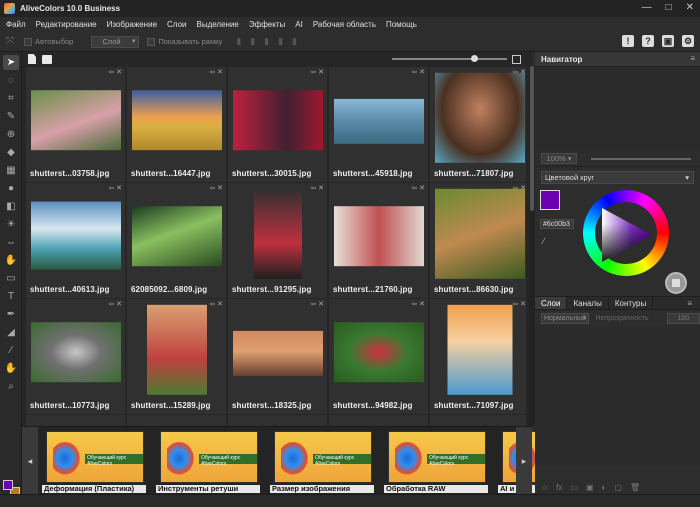 The width and height of the screenshot is (700, 507). I want to click on thumbnail-item: ⇦ ✕ 62085092...6809.jpg, so click(176, 240).